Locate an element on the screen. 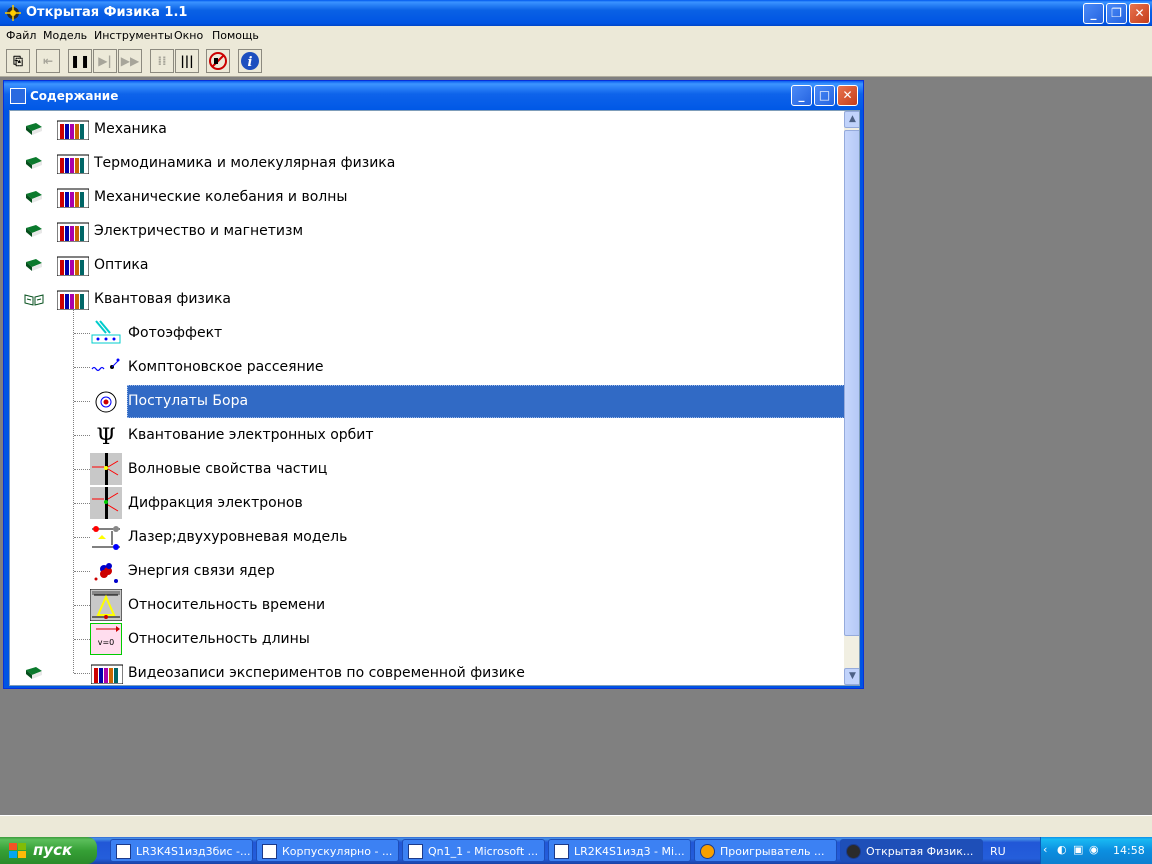 This screenshot has height=864, width=1152. step-forward-tool-button: ▶| is located at coordinates (105, 61).